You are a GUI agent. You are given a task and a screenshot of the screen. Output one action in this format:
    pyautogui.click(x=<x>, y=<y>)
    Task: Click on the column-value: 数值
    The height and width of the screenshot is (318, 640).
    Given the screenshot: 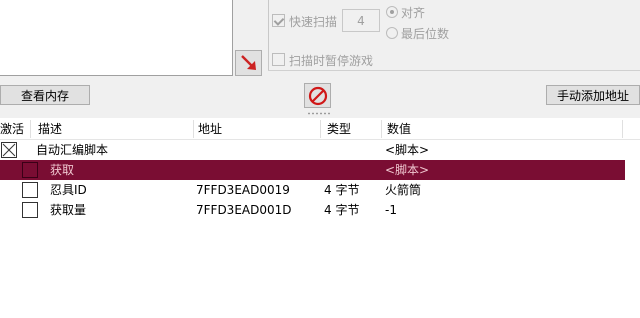 What is the action you would take?
    pyautogui.click(x=399, y=128)
    